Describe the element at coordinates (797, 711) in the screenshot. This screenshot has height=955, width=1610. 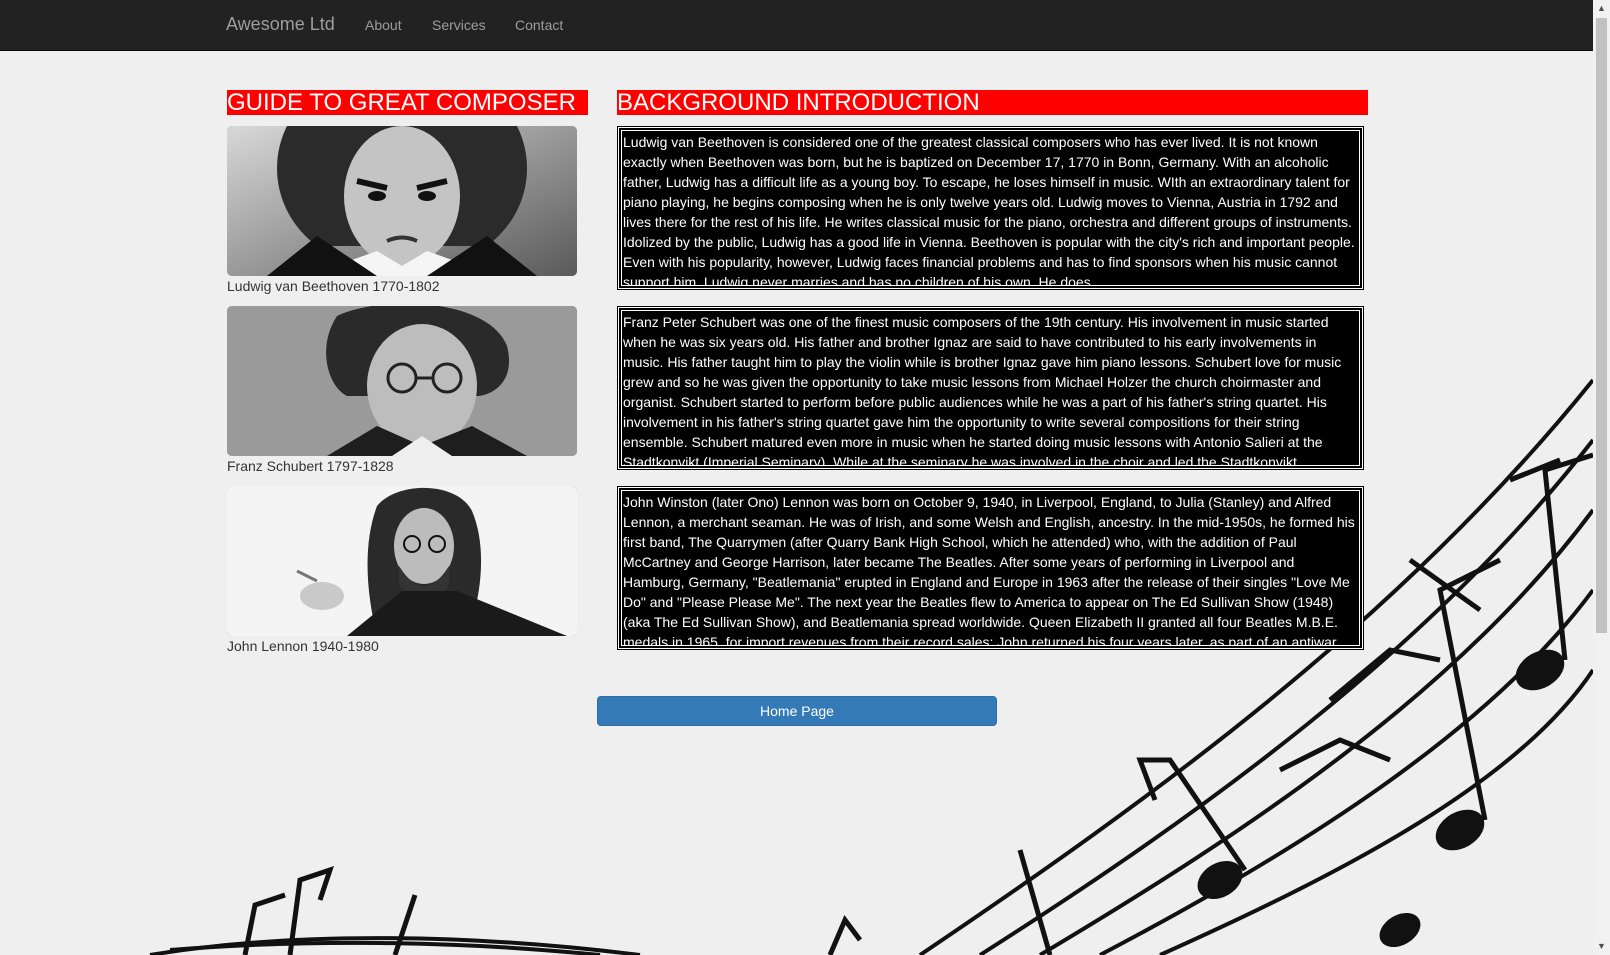
I see `home-page-button: Home Page` at that location.